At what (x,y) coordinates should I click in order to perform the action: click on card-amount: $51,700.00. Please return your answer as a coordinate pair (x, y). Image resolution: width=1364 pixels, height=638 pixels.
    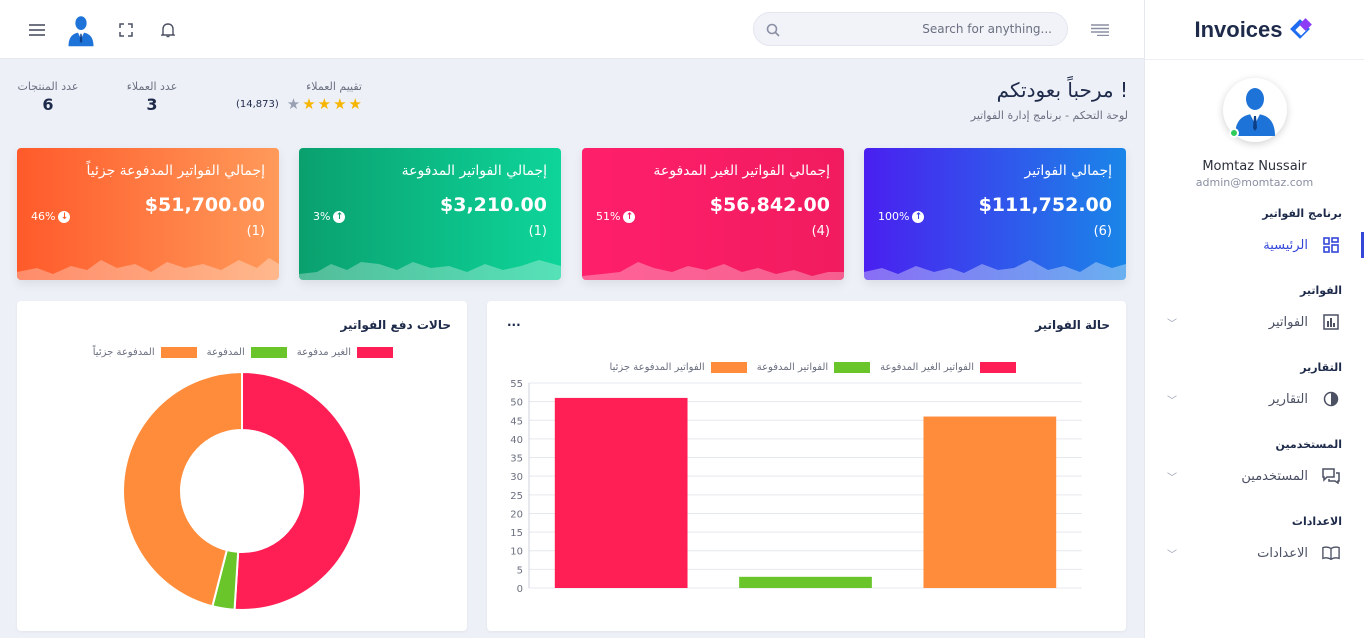
    Looking at the image, I should click on (204, 205).